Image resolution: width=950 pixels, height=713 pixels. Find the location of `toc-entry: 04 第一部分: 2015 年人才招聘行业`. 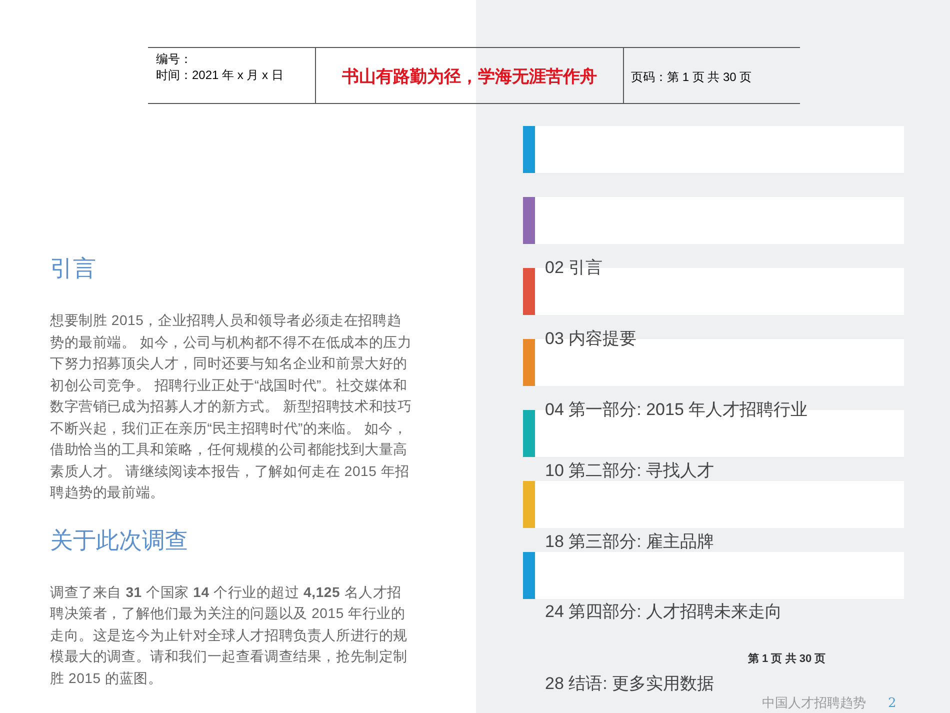

toc-entry: 04 第一部分: 2015 年人才招聘行业 is located at coordinates (676, 409).